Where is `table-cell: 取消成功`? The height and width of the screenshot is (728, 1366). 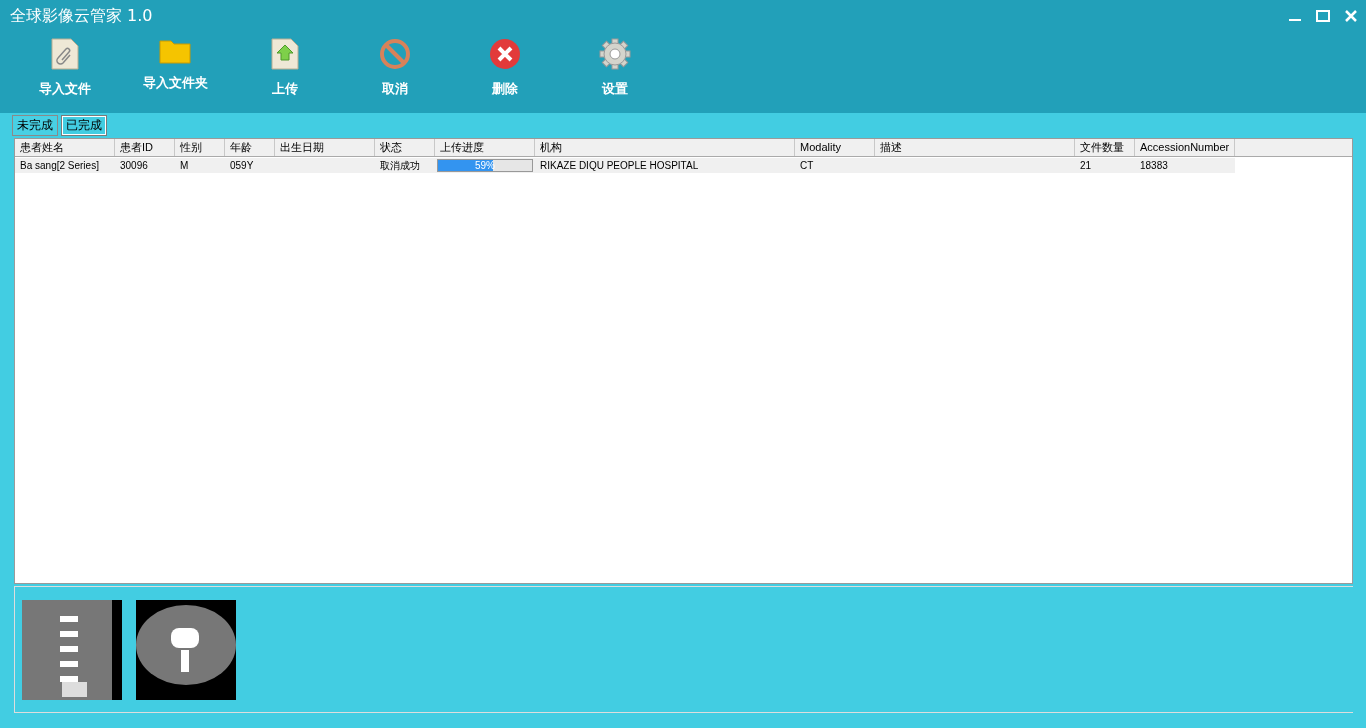 table-cell: 取消成功 is located at coordinates (400, 165).